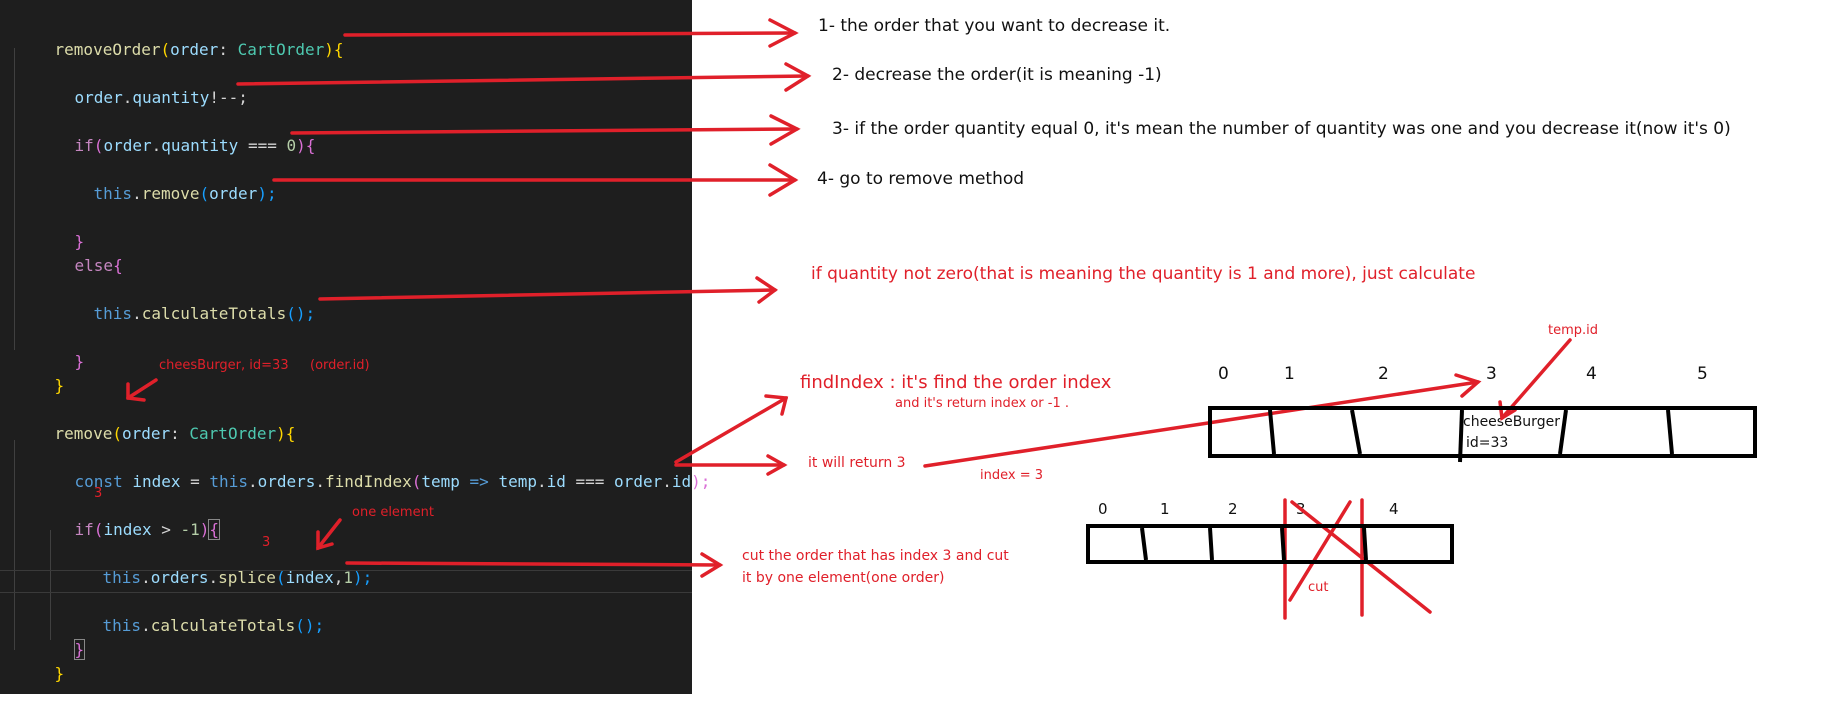 The width and height of the screenshot is (1833, 704). Describe the element at coordinates (107, 49) in the screenshot. I see `token: removeOrder` at that location.